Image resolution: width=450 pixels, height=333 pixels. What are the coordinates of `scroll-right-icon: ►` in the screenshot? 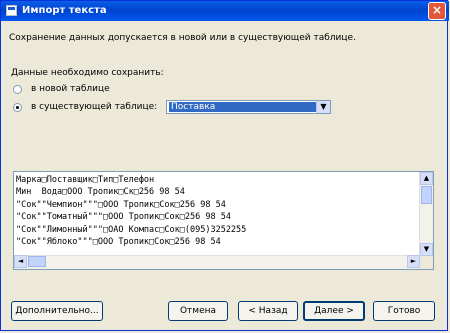 It's located at (413, 261).